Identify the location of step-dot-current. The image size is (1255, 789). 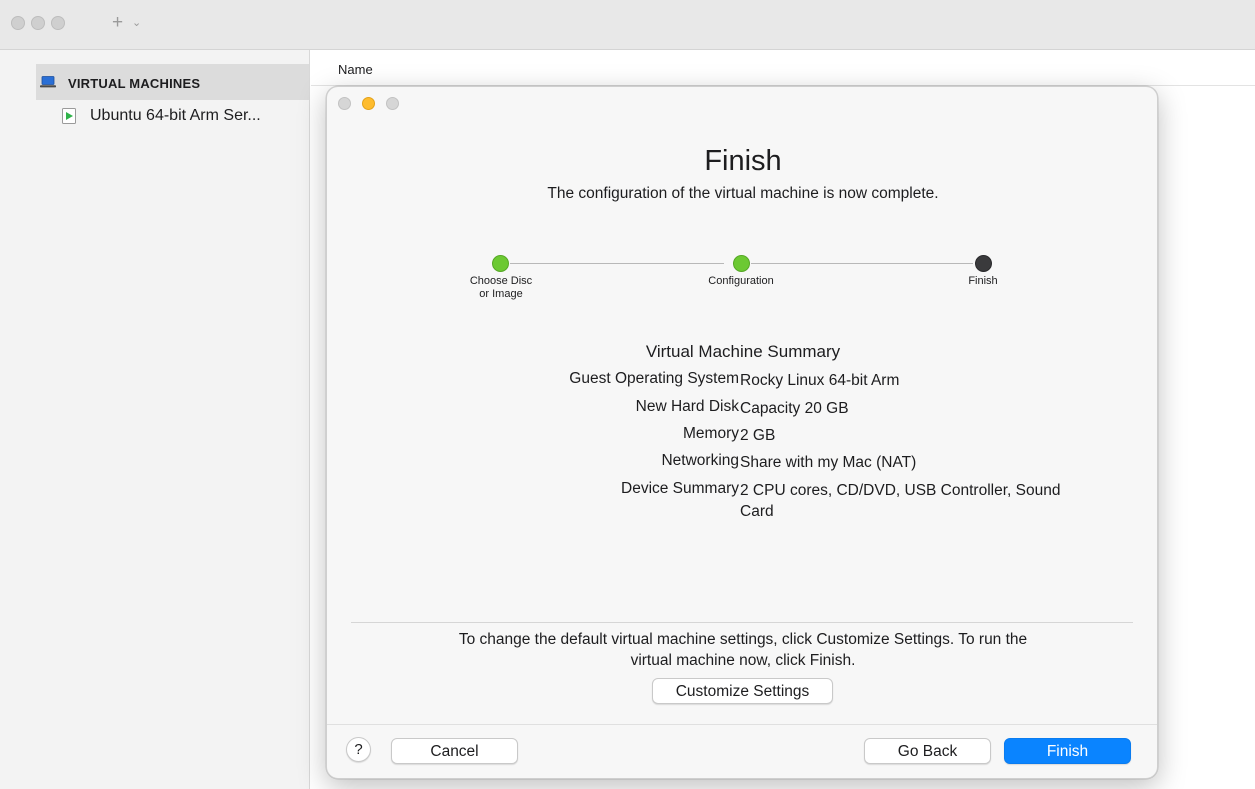
(983, 263).